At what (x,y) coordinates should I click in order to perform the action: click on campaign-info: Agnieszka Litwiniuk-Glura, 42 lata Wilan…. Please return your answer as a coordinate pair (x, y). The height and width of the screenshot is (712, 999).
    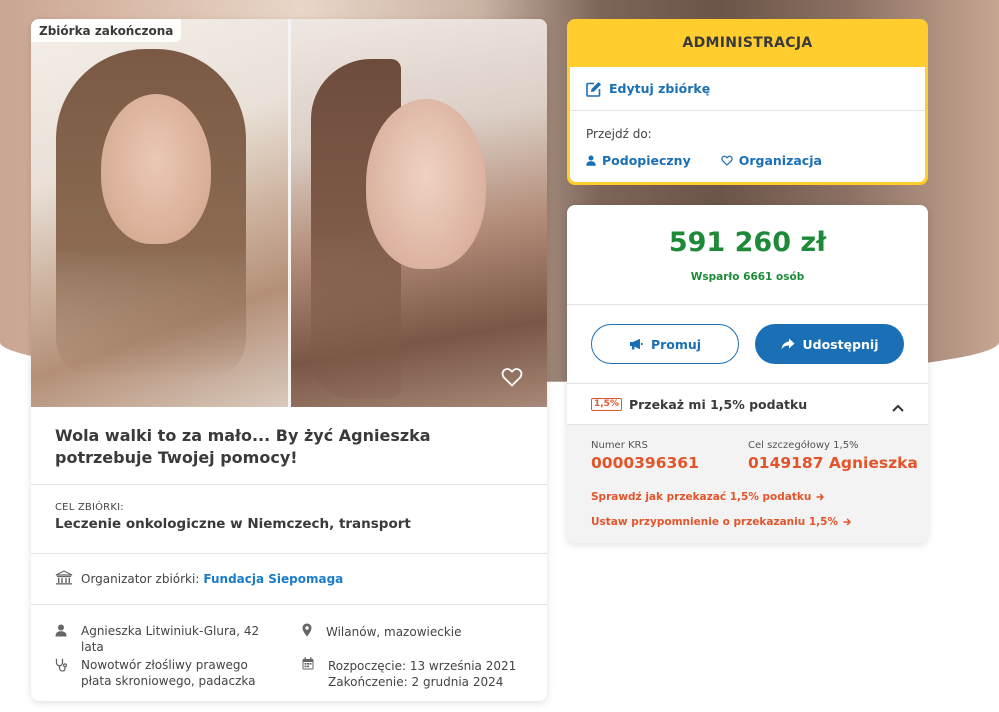
    Looking at the image, I should click on (289, 653).